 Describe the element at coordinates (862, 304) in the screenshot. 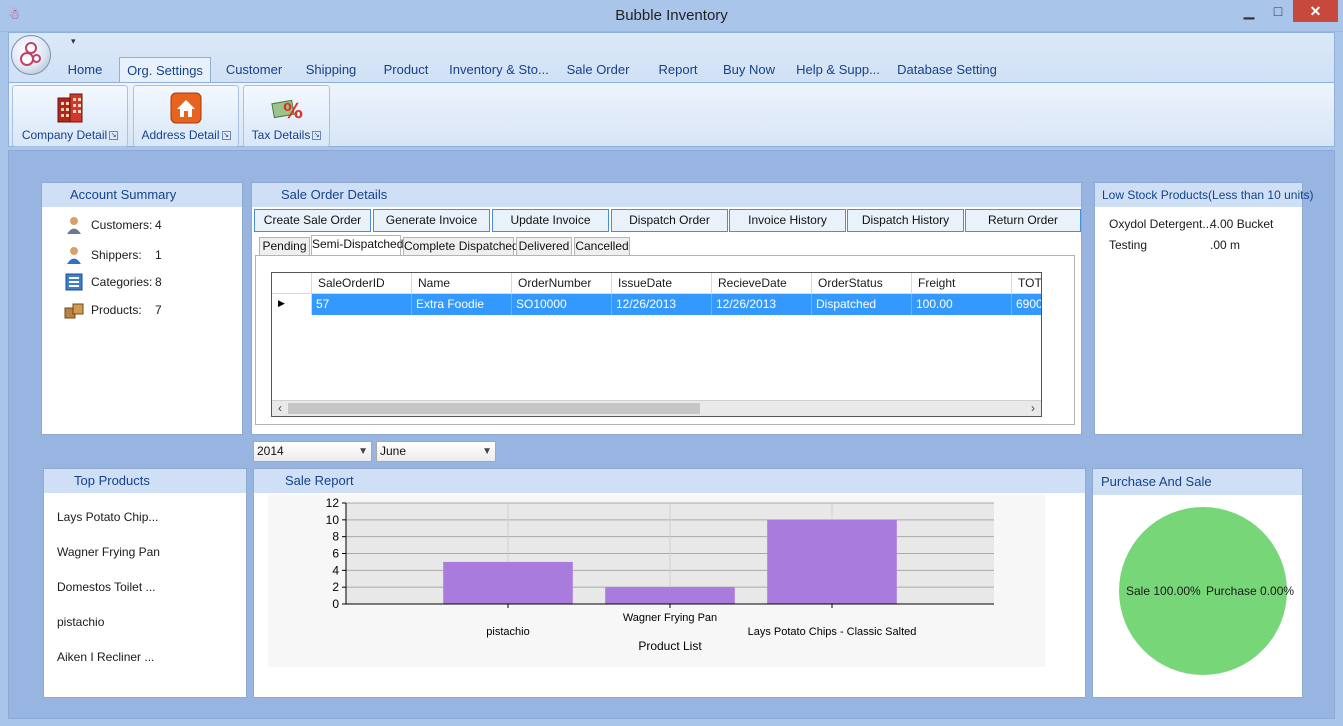

I see `table-cell: Dispatched` at that location.